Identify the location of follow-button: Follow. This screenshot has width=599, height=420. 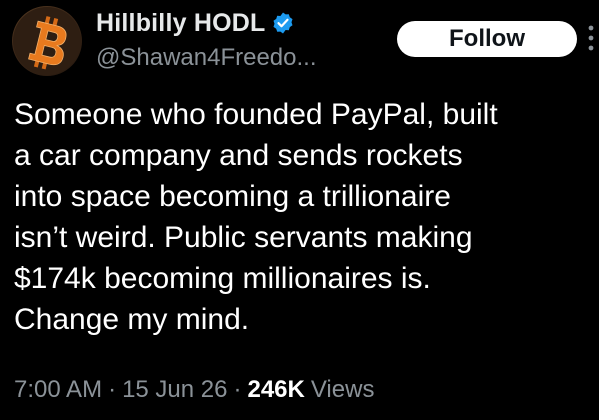
(487, 39).